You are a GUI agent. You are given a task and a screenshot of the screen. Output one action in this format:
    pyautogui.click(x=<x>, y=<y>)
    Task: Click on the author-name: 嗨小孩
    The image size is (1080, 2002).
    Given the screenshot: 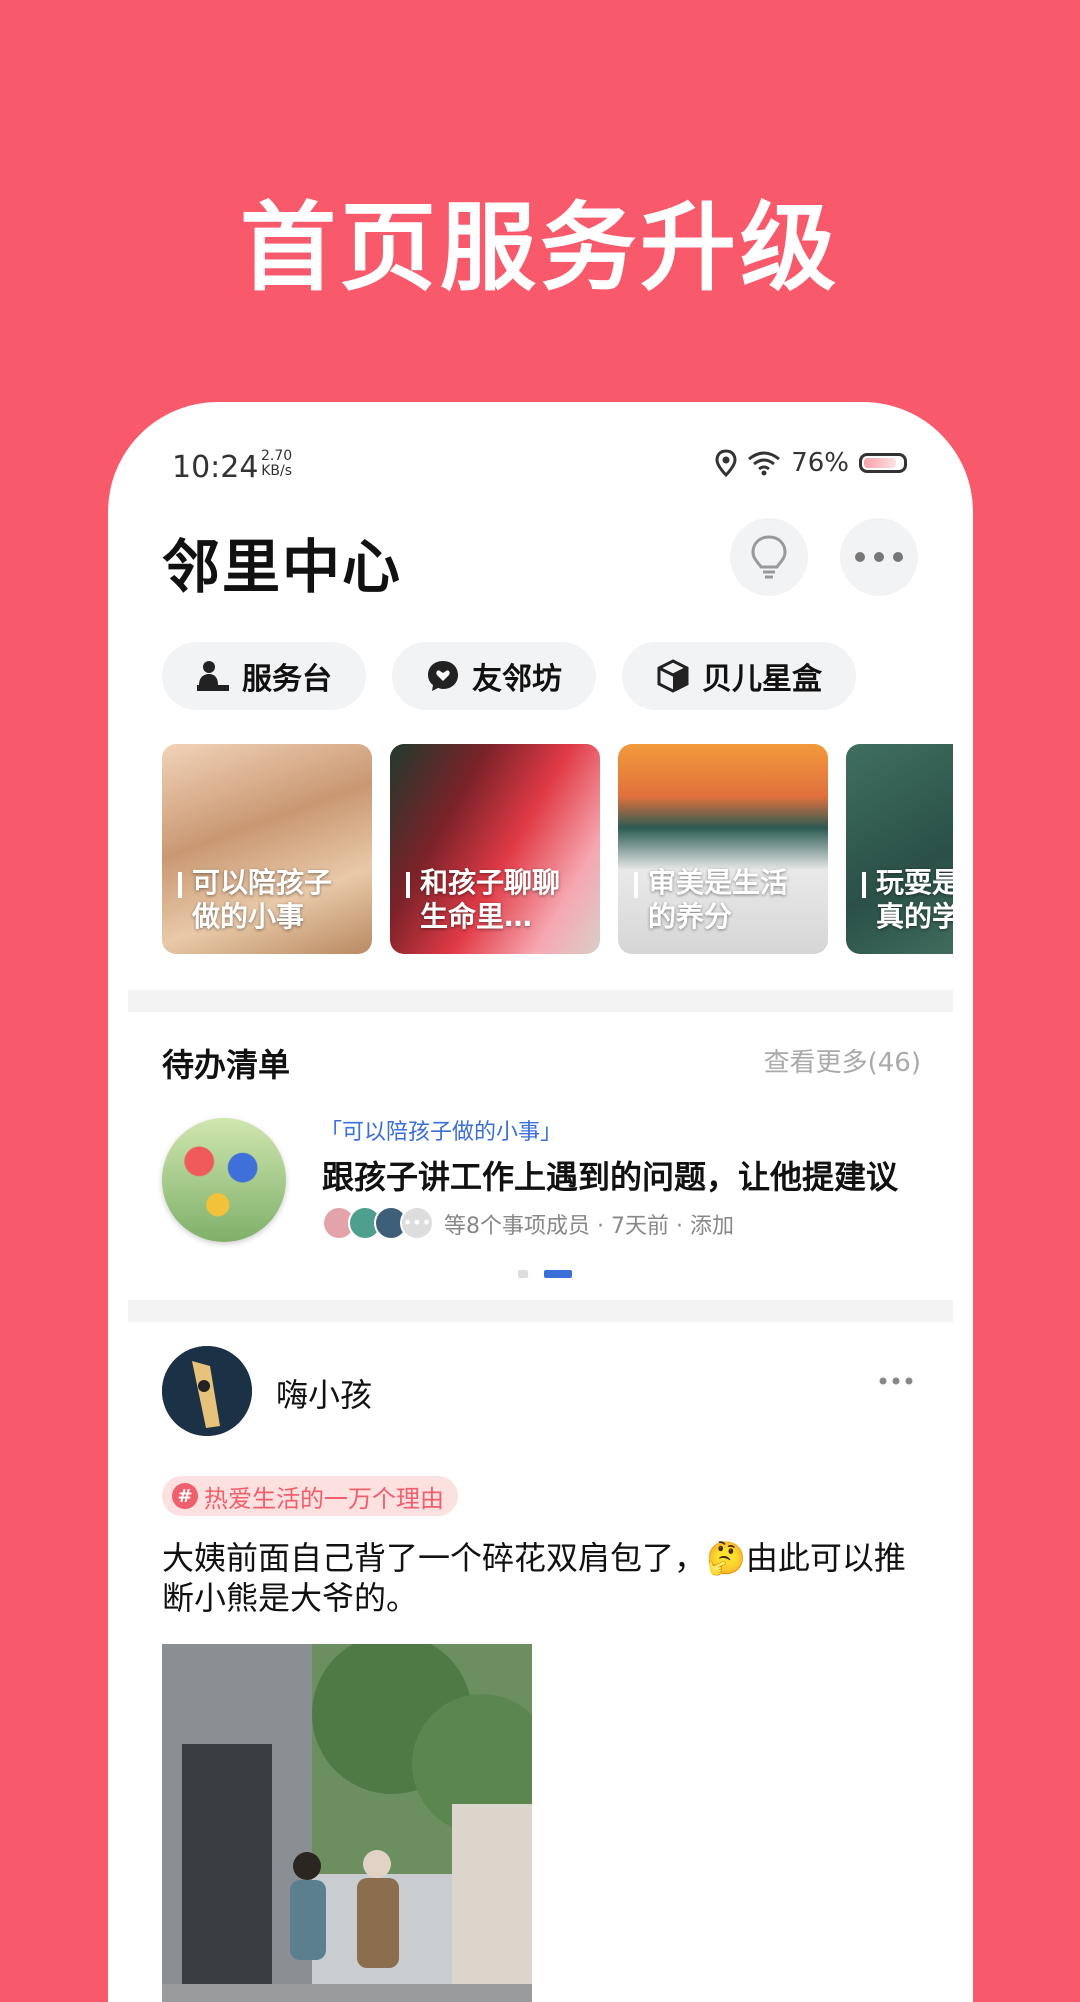 What is the action you would take?
    pyautogui.click(x=324, y=1393)
    